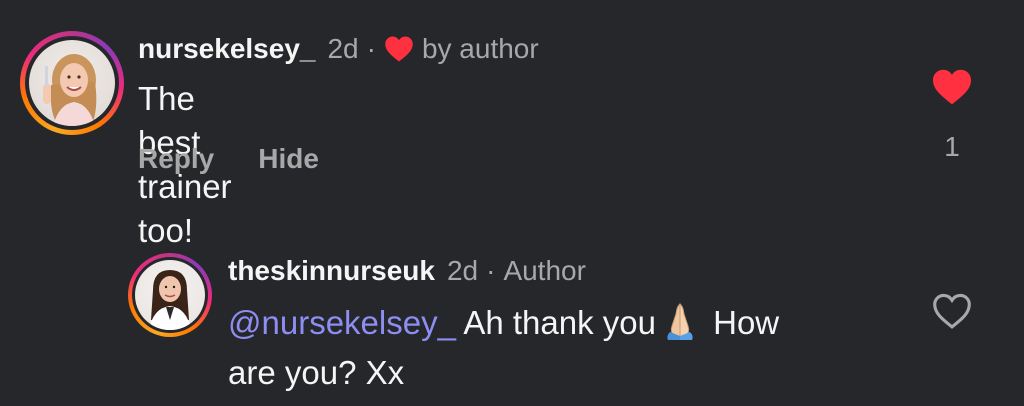 The height and width of the screenshot is (406, 1024). Describe the element at coordinates (176, 159) in the screenshot. I see `reply-button: Reply` at that location.